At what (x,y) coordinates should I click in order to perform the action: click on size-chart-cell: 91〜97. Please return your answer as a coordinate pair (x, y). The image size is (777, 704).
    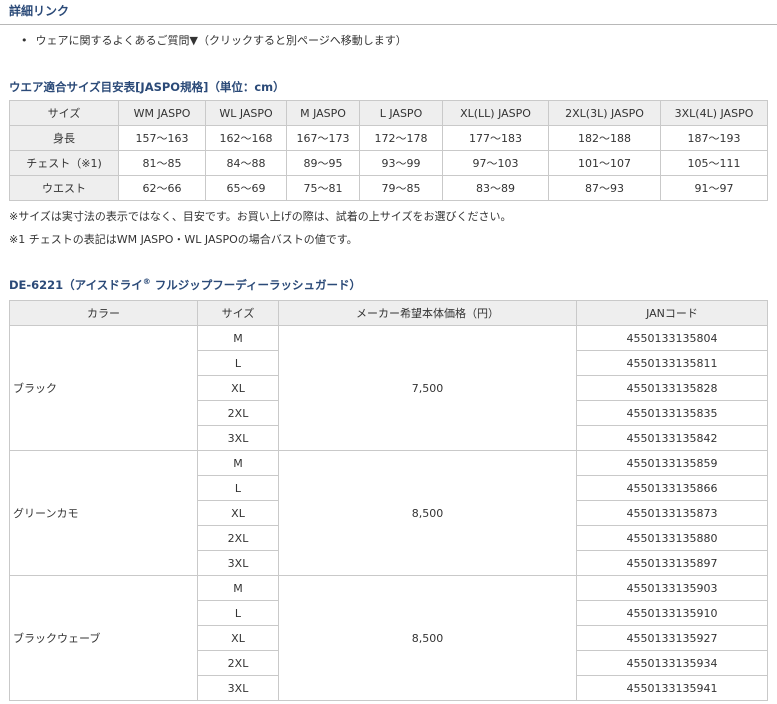
    Looking at the image, I should click on (714, 188).